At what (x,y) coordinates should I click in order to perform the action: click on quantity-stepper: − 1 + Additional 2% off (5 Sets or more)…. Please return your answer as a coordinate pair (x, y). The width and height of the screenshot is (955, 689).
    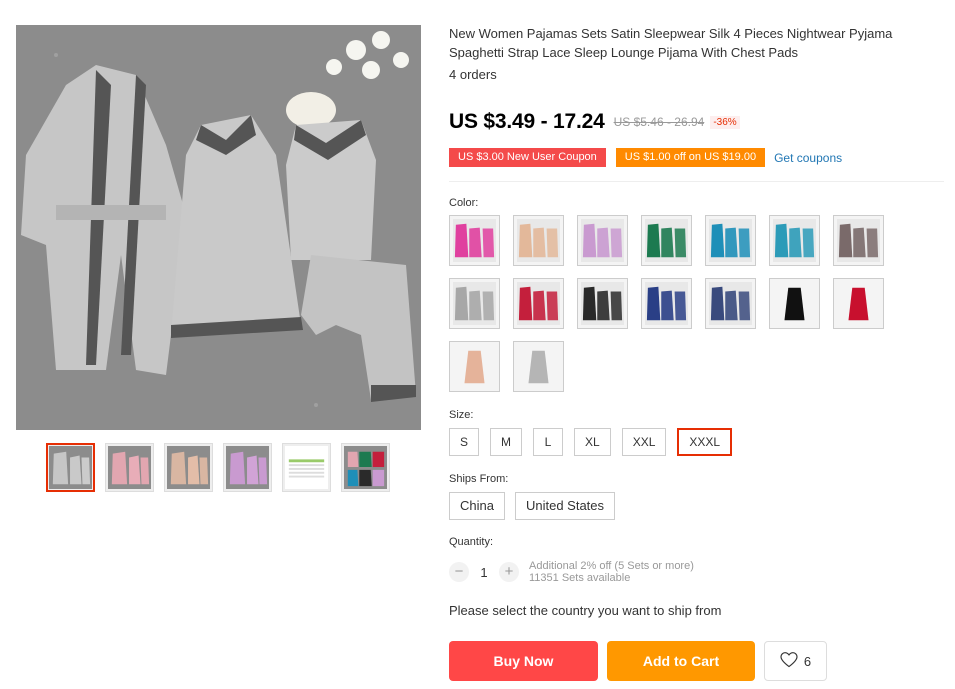
    Looking at the image, I should click on (571, 572).